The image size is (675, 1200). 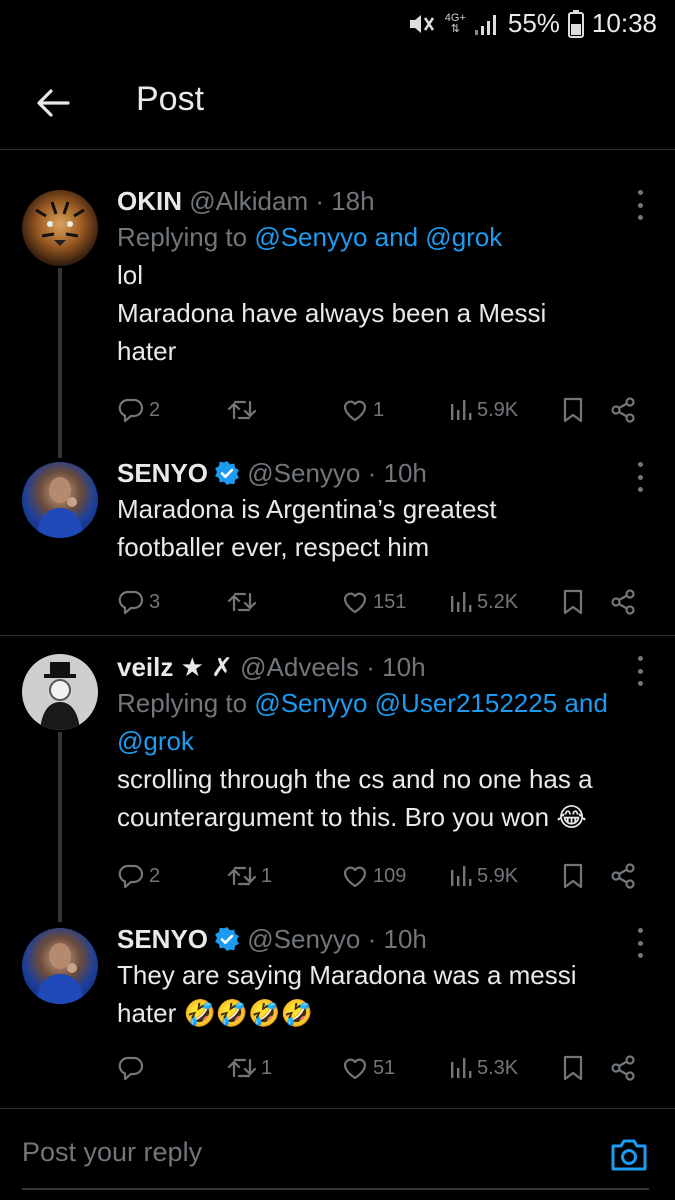 I want to click on display-name: veilz ★ ✗, so click(x=175, y=667).